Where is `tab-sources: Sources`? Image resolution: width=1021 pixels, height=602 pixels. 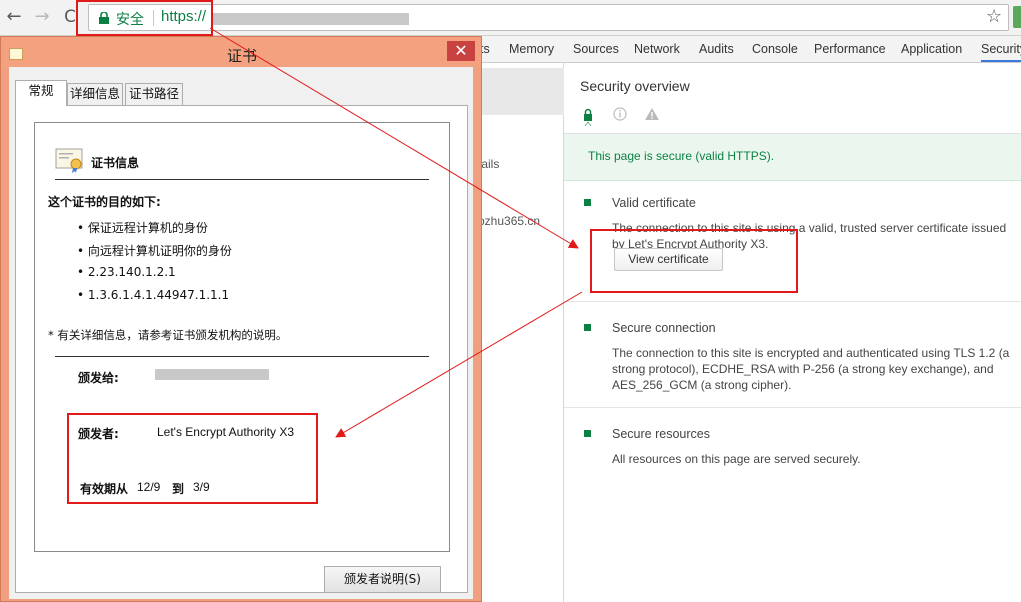
tab-sources: Sources is located at coordinates (596, 49).